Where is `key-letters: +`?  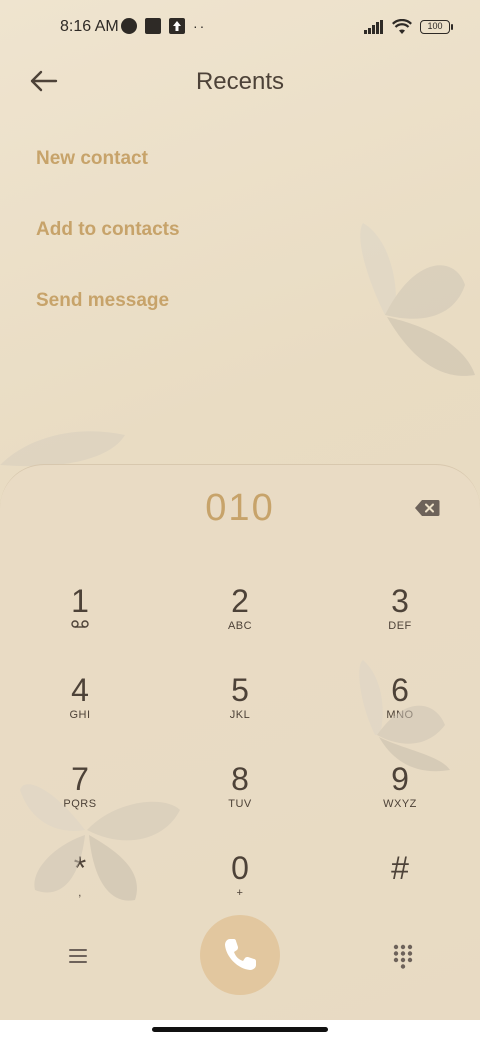 key-letters: + is located at coordinates (240, 893).